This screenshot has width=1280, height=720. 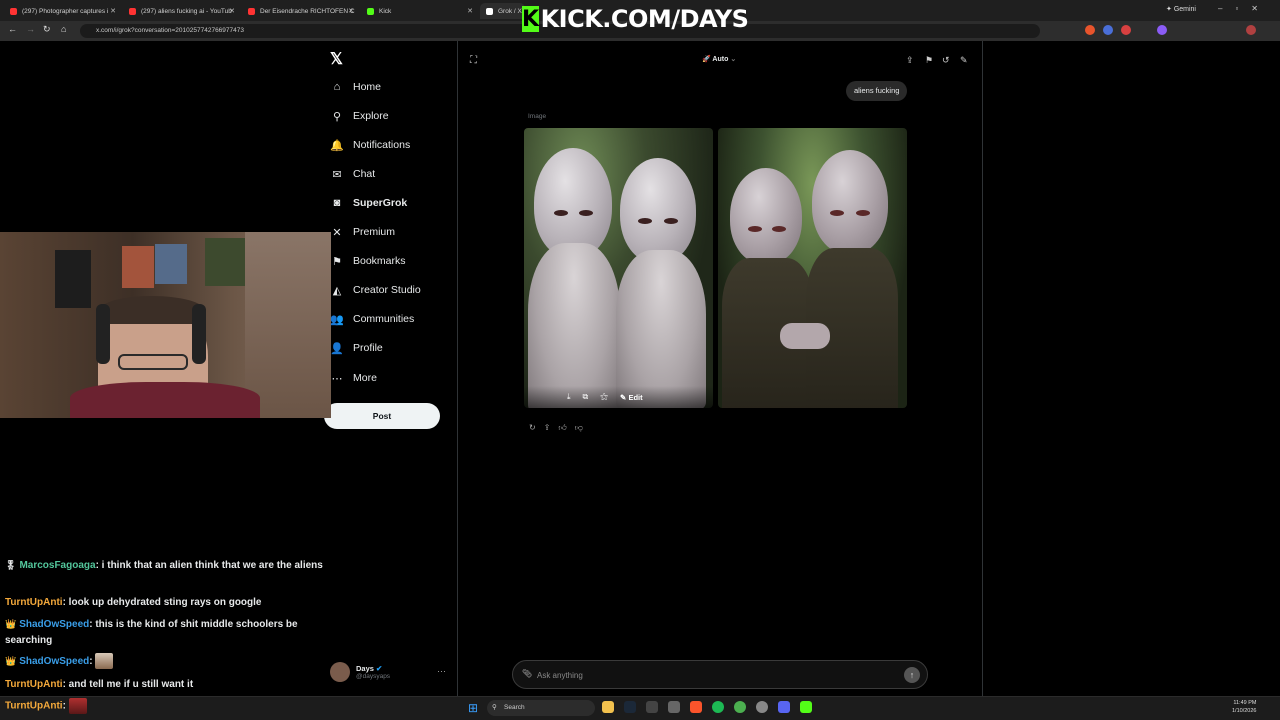 What do you see at coordinates (541, 708) in the screenshot?
I see `taskbar-search: ⚲ Search` at bounding box center [541, 708].